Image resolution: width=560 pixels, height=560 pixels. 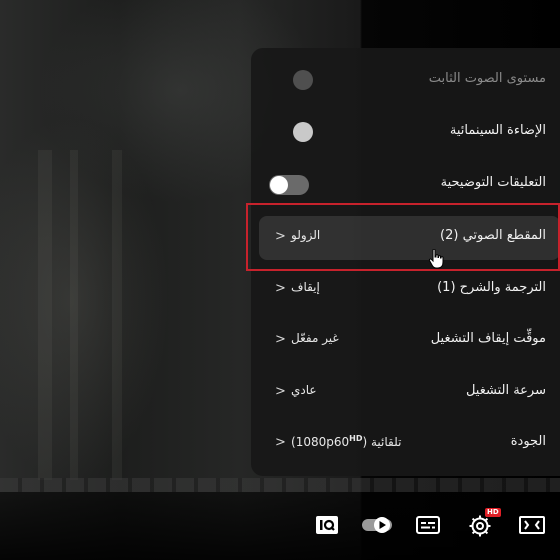 What do you see at coordinates (356, 438) in the screenshot?
I see `quality-hd-superscript: HD` at bounding box center [356, 438].